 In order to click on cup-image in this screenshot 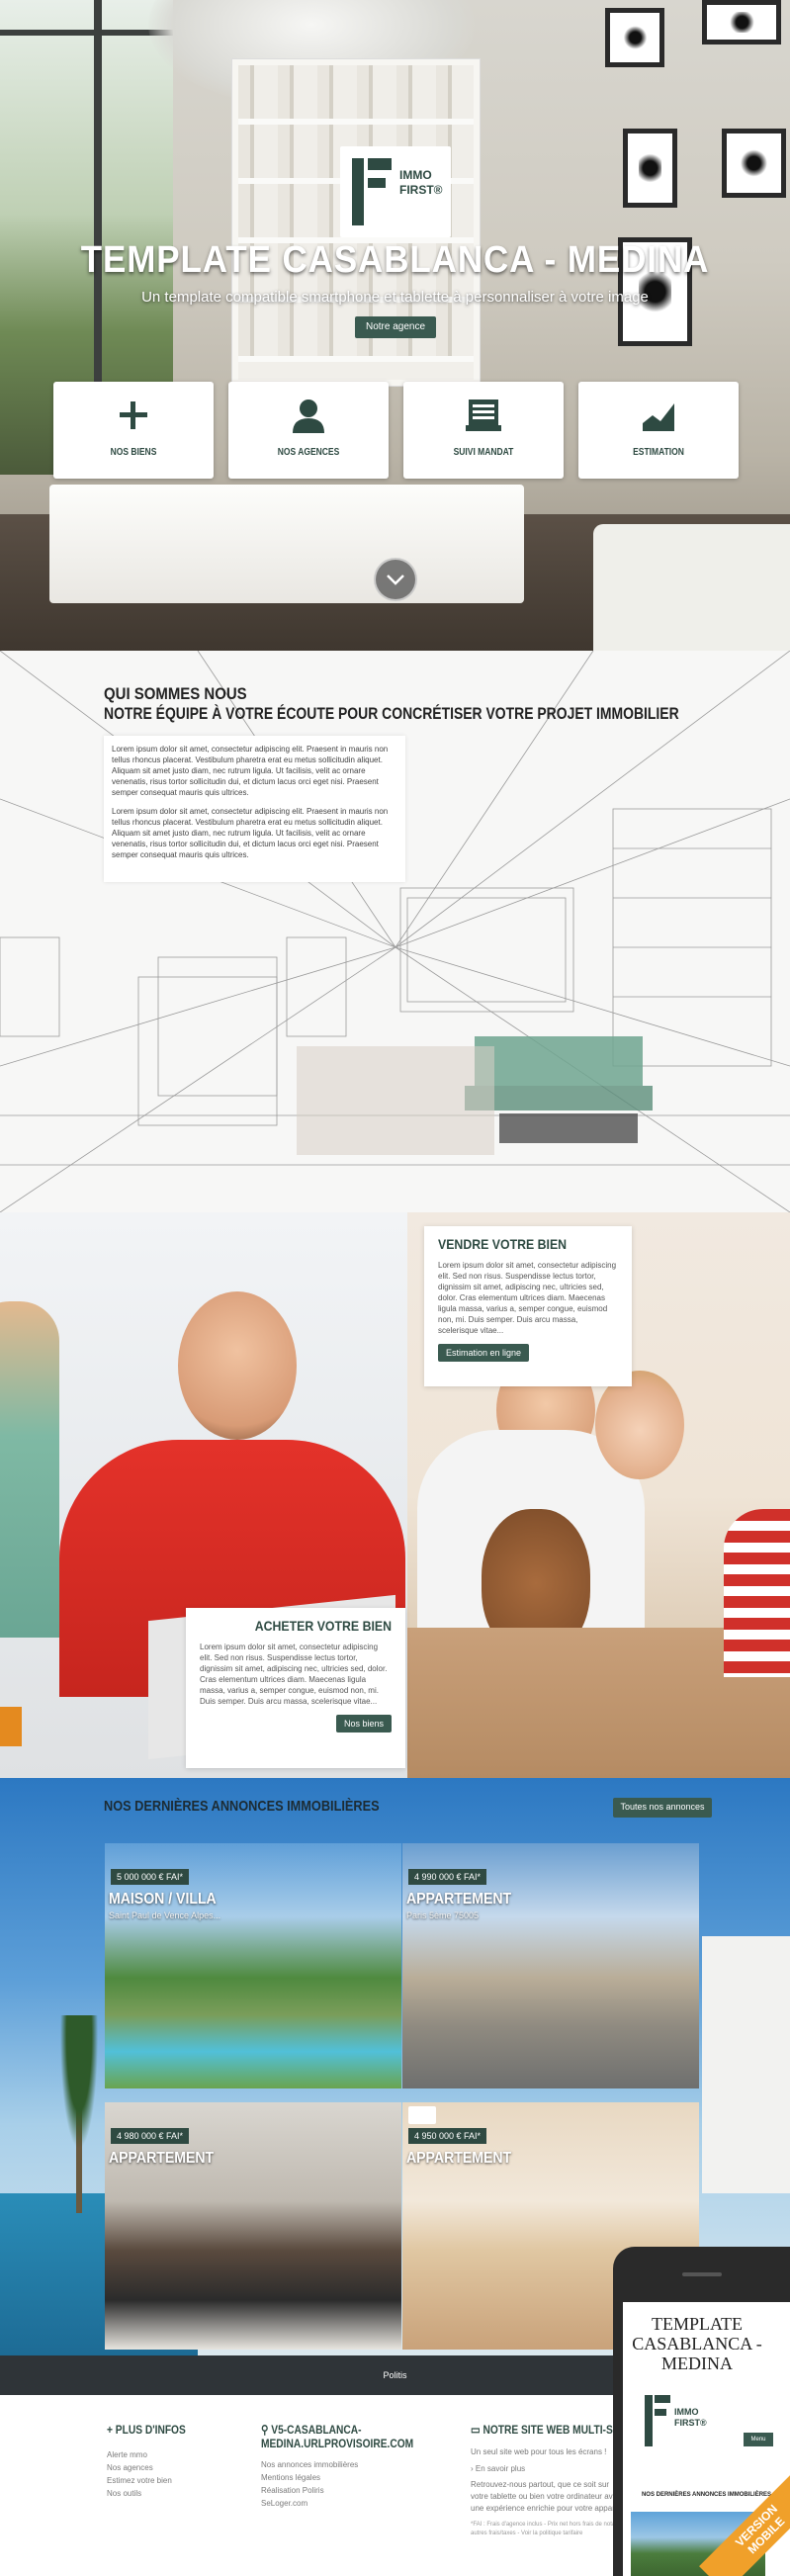, I will do `click(11, 1726)`.